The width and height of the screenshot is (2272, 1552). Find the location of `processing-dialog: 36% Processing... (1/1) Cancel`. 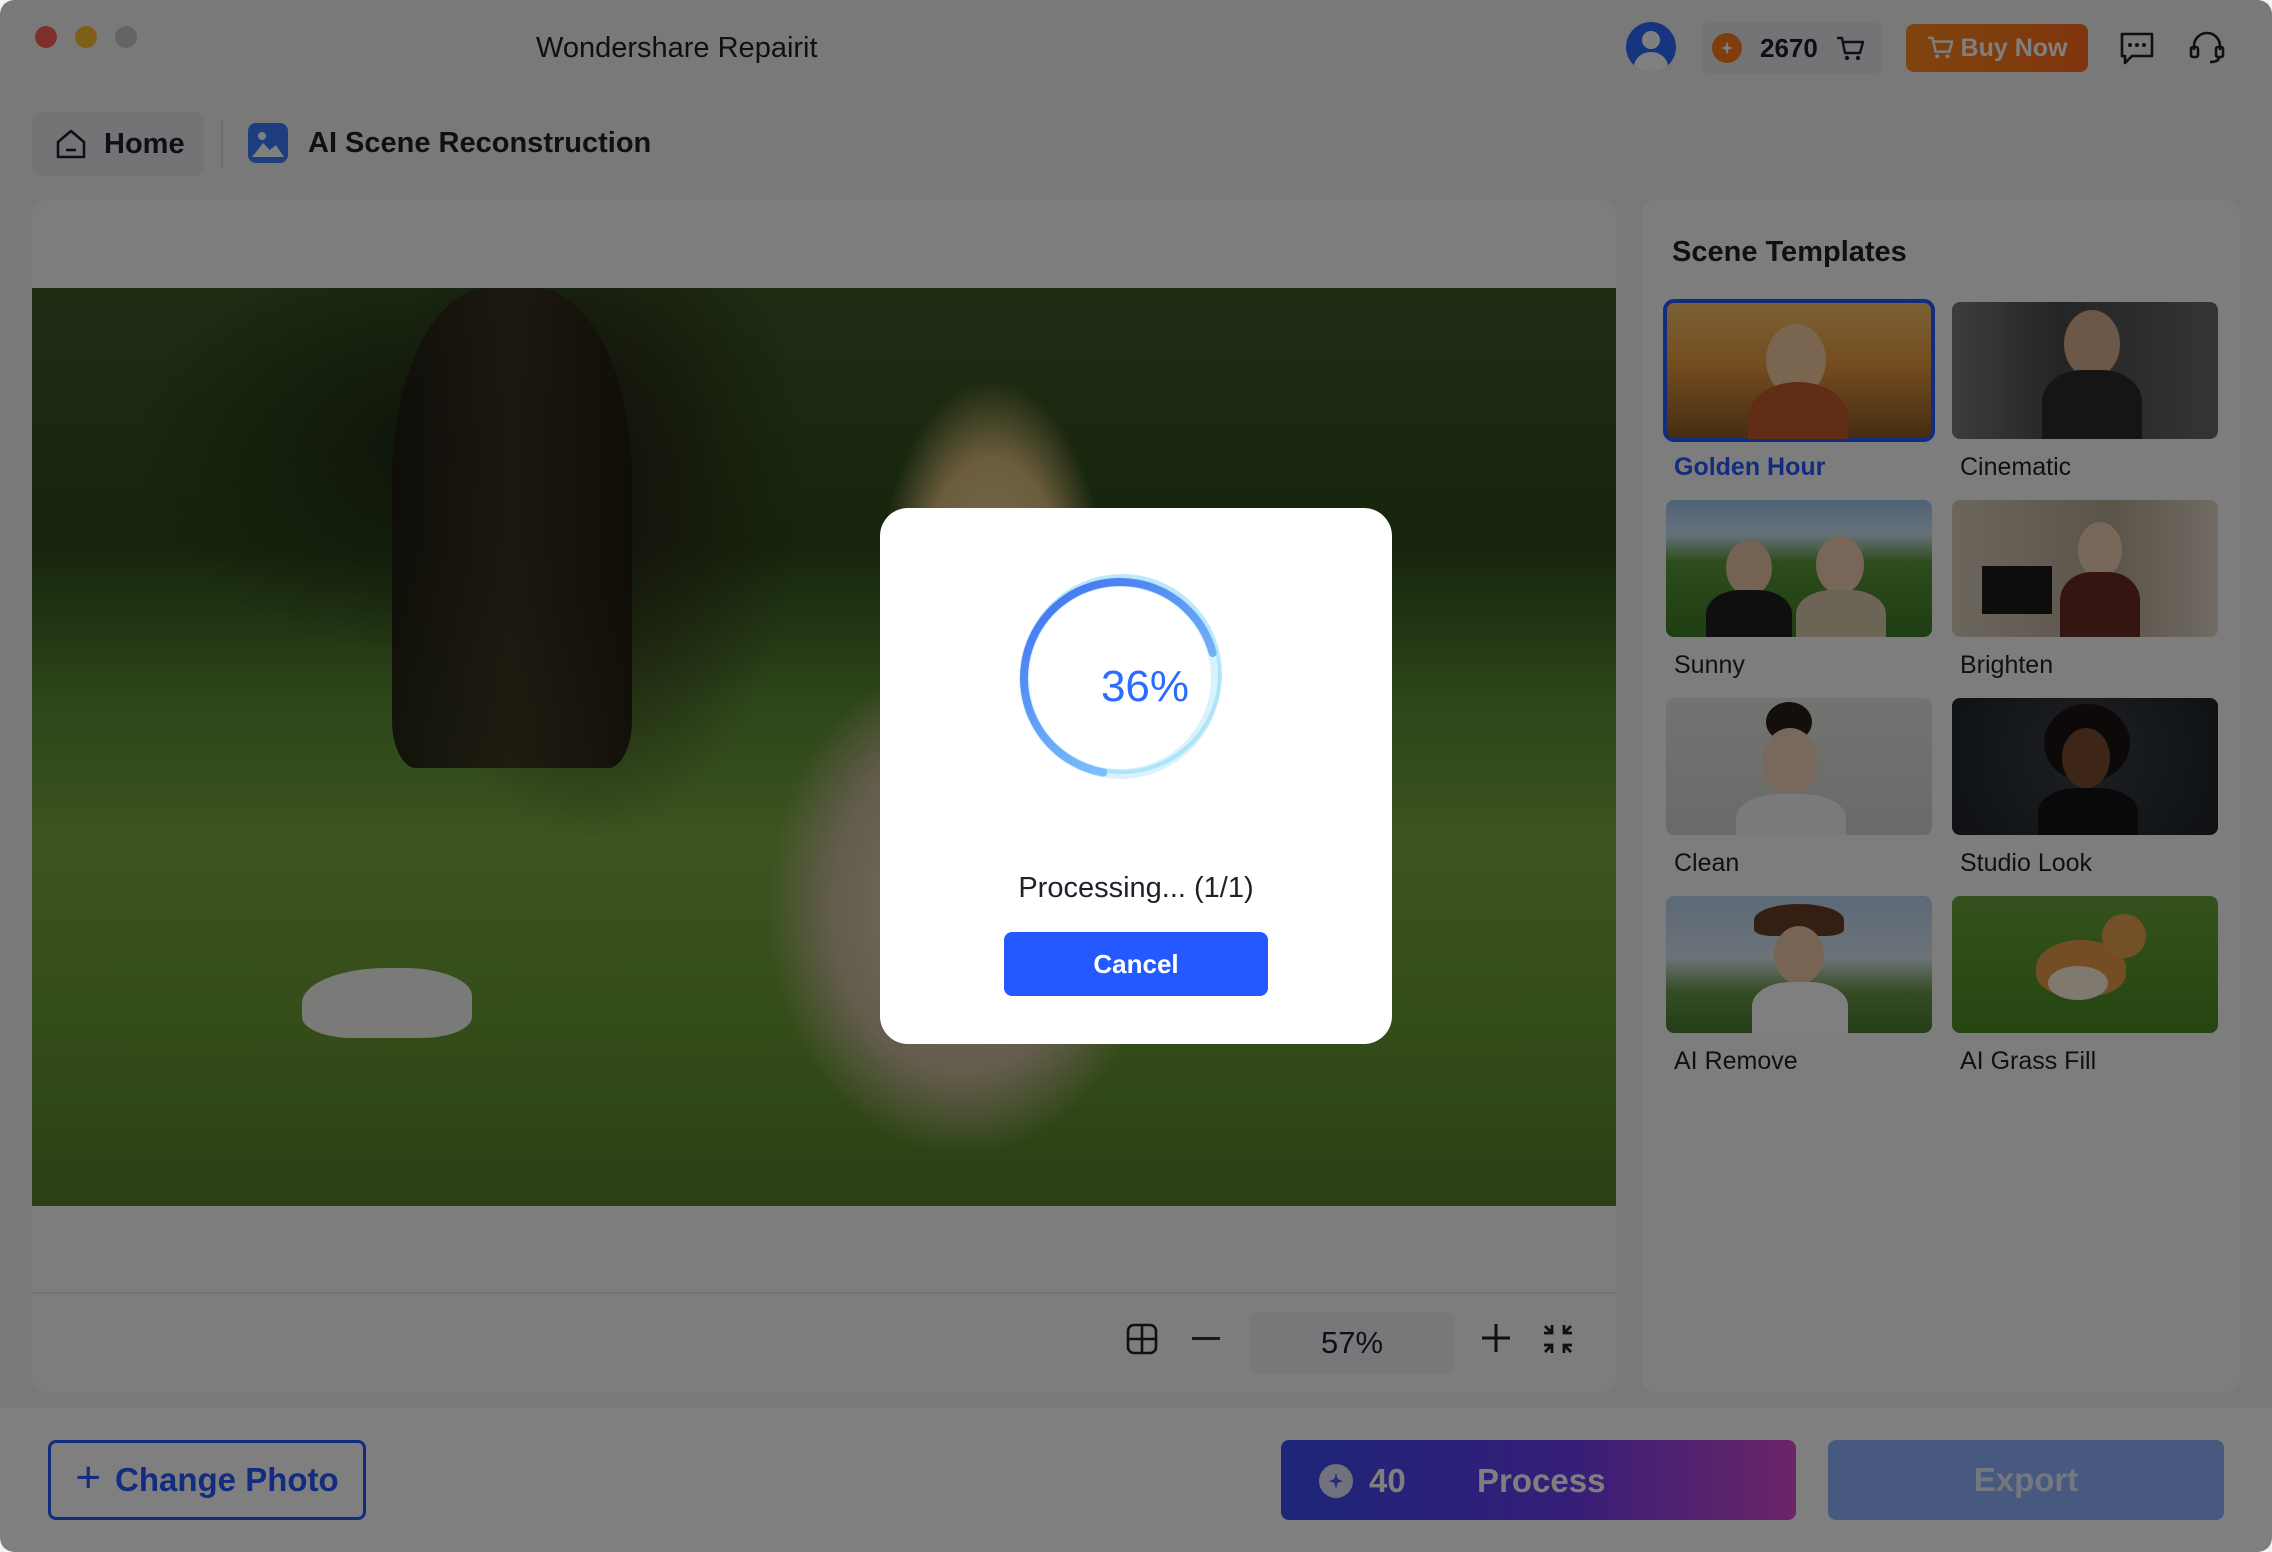

processing-dialog: 36% Processing... (1/1) Cancel is located at coordinates (1136, 776).